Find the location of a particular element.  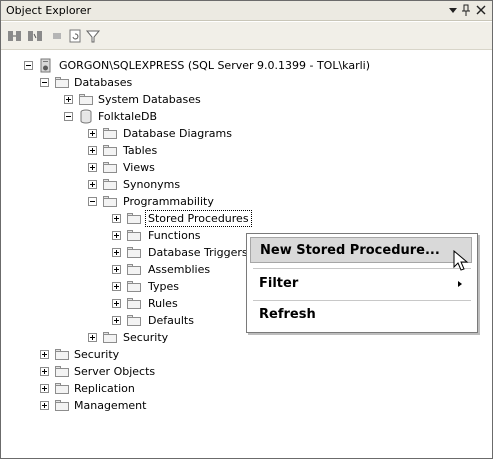

close-icon is located at coordinates (481, 12).